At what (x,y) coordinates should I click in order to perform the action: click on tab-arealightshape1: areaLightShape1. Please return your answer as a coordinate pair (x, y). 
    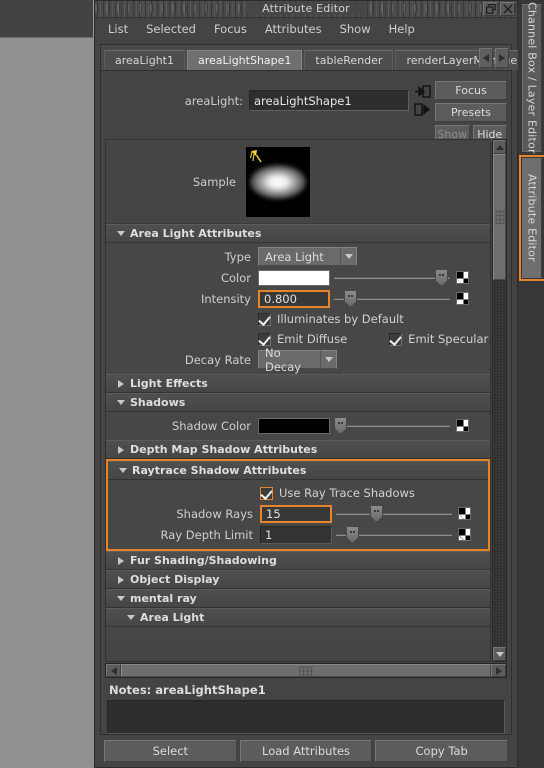
    Looking at the image, I should click on (244, 60).